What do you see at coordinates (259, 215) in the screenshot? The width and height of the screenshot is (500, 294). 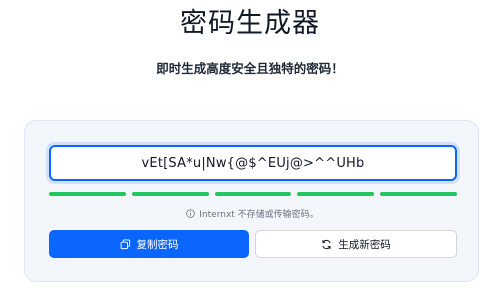 I see `privacy-note-text: Internxt 不存储或传输密码。` at bounding box center [259, 215].